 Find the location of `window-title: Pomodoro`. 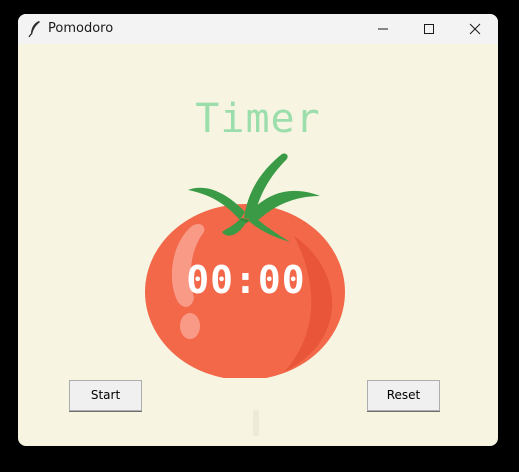

window-title: Pomodoro is located at coordinates (81, 28).